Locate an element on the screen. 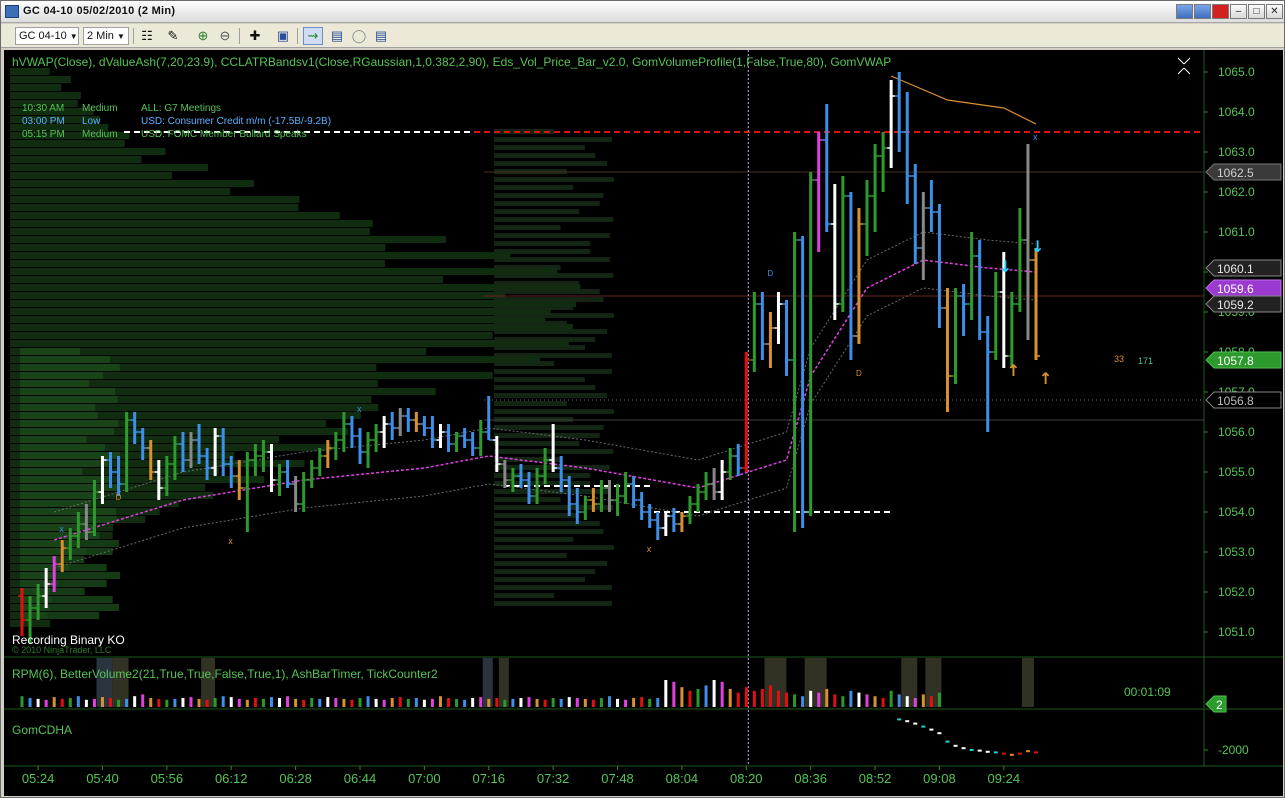  chart-style-icon: ▤ is located at coordinates (337, 36).